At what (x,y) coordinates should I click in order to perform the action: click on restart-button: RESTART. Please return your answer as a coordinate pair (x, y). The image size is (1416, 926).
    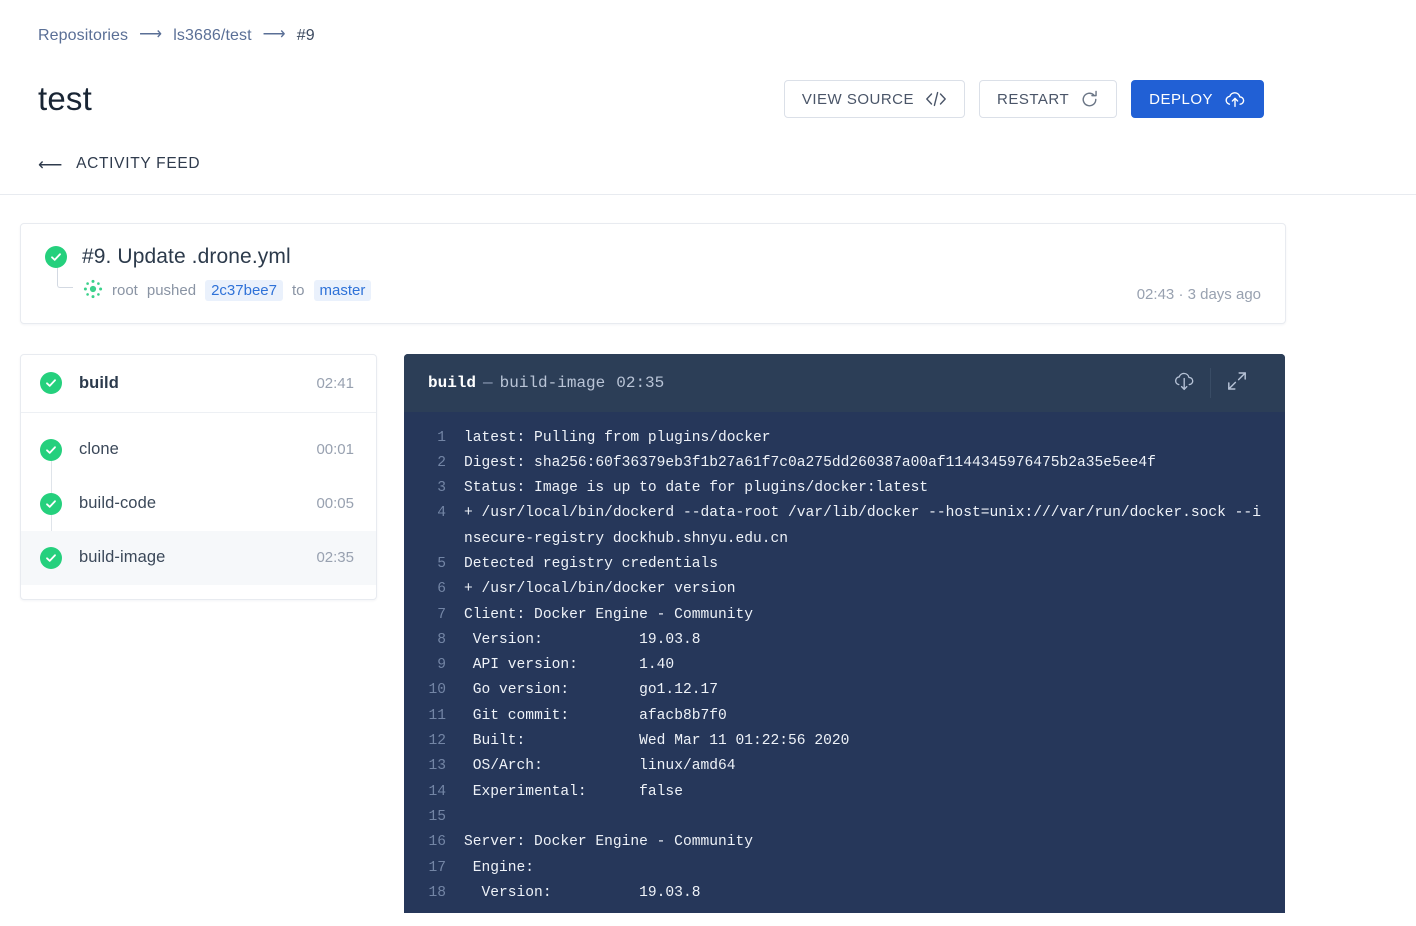
    Looking at the image, I should click on (1048, 99).